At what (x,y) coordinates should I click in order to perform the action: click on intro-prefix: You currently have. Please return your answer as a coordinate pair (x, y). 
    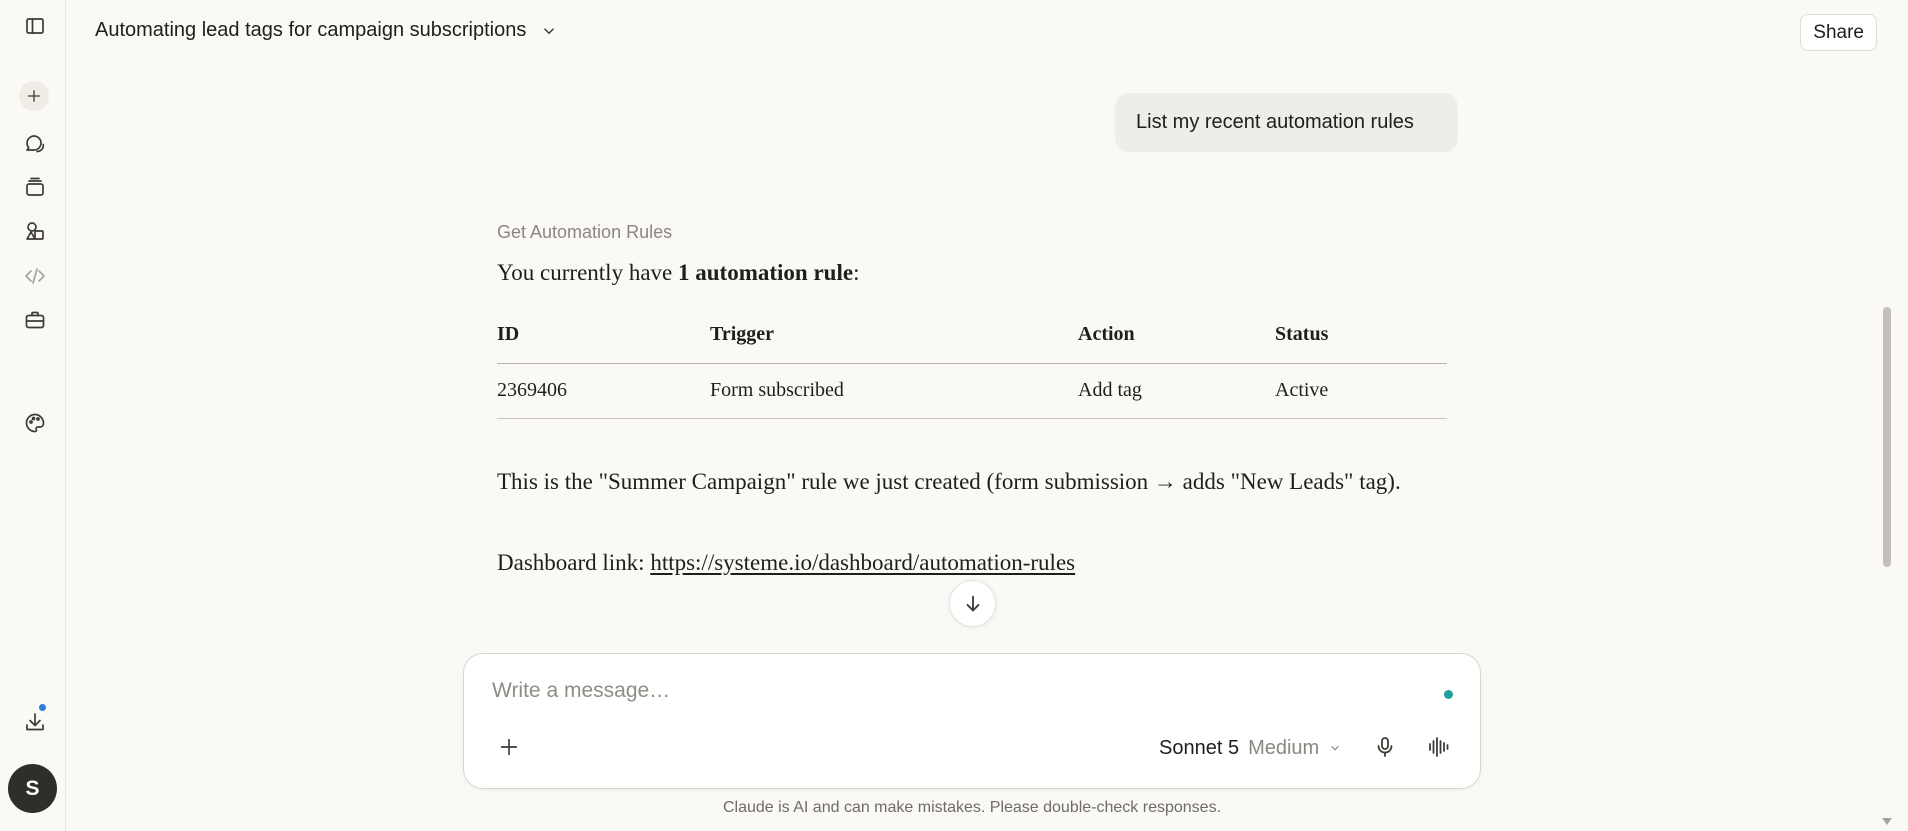
    Looking at the image, I should click on (587, 272).